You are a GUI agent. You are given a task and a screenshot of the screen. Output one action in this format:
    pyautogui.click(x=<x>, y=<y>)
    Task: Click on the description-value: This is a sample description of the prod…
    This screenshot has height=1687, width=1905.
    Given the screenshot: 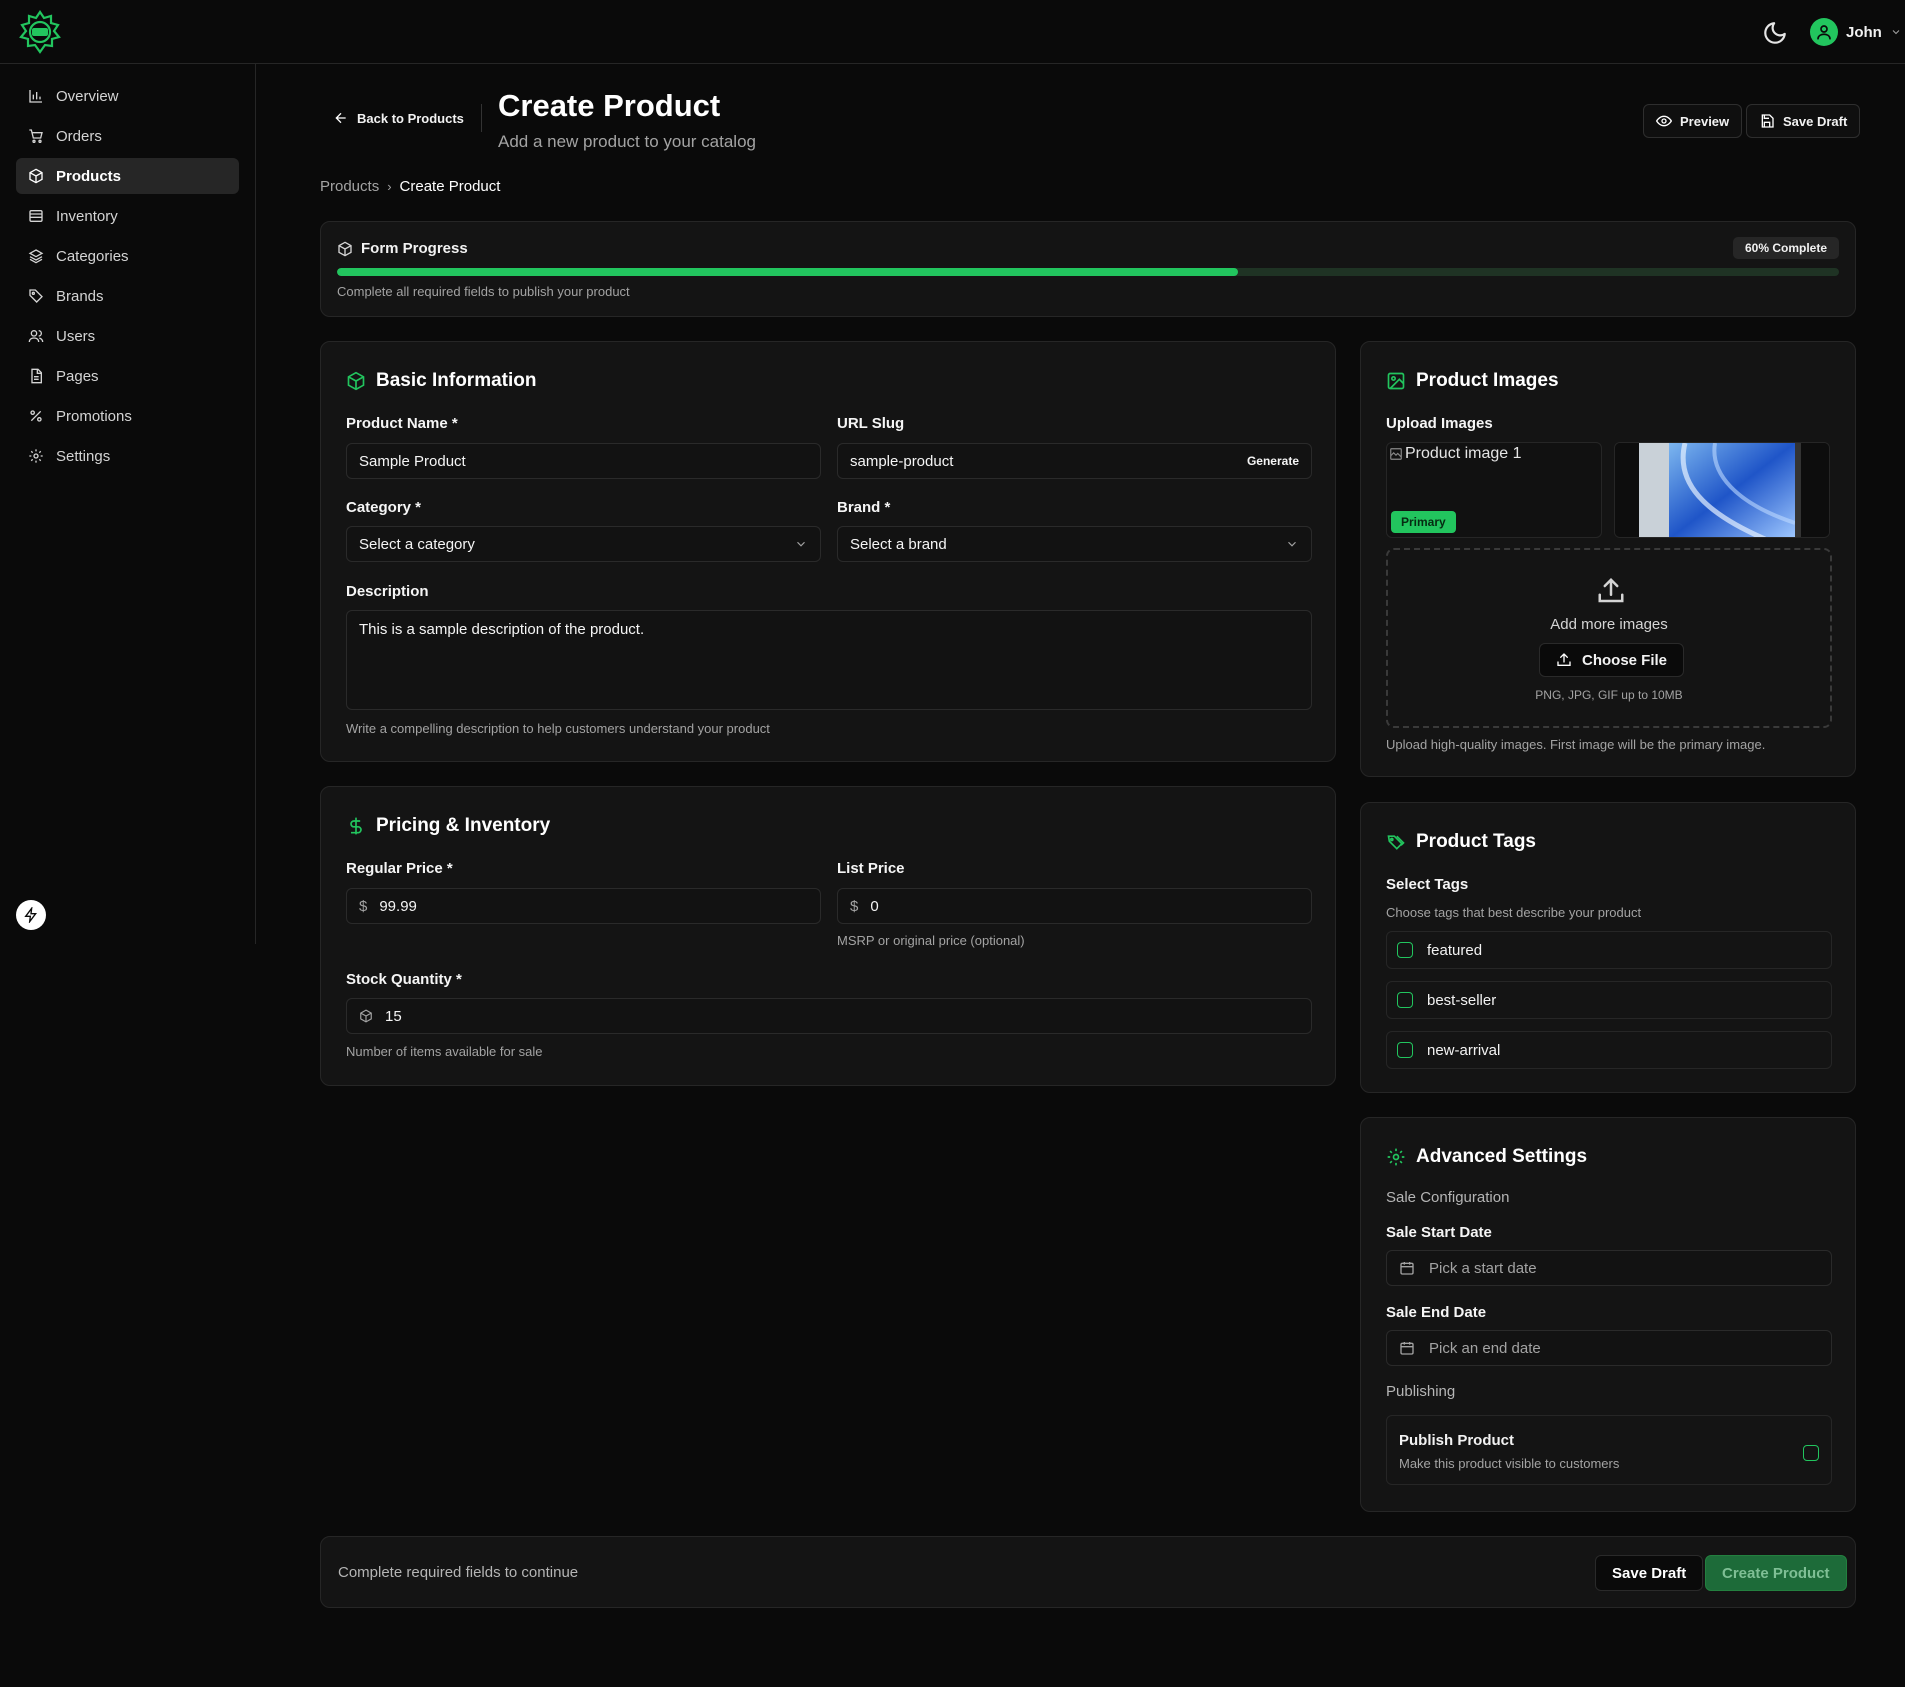 What is the action you would take?
    pyautogui.click(x=502, y=629)
    